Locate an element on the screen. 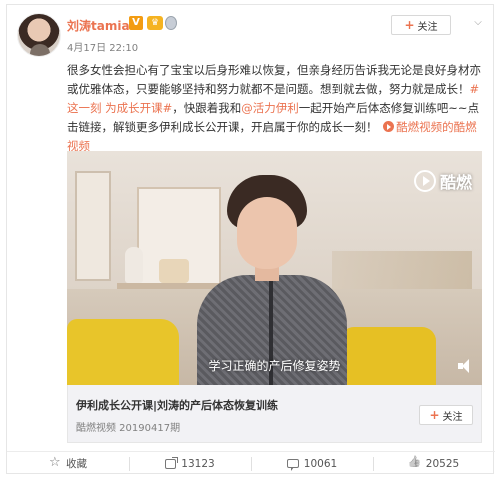 The width and height of the screenshot is (499, 478). video-follow-label: 关注 is located at coordinates (452, 417).